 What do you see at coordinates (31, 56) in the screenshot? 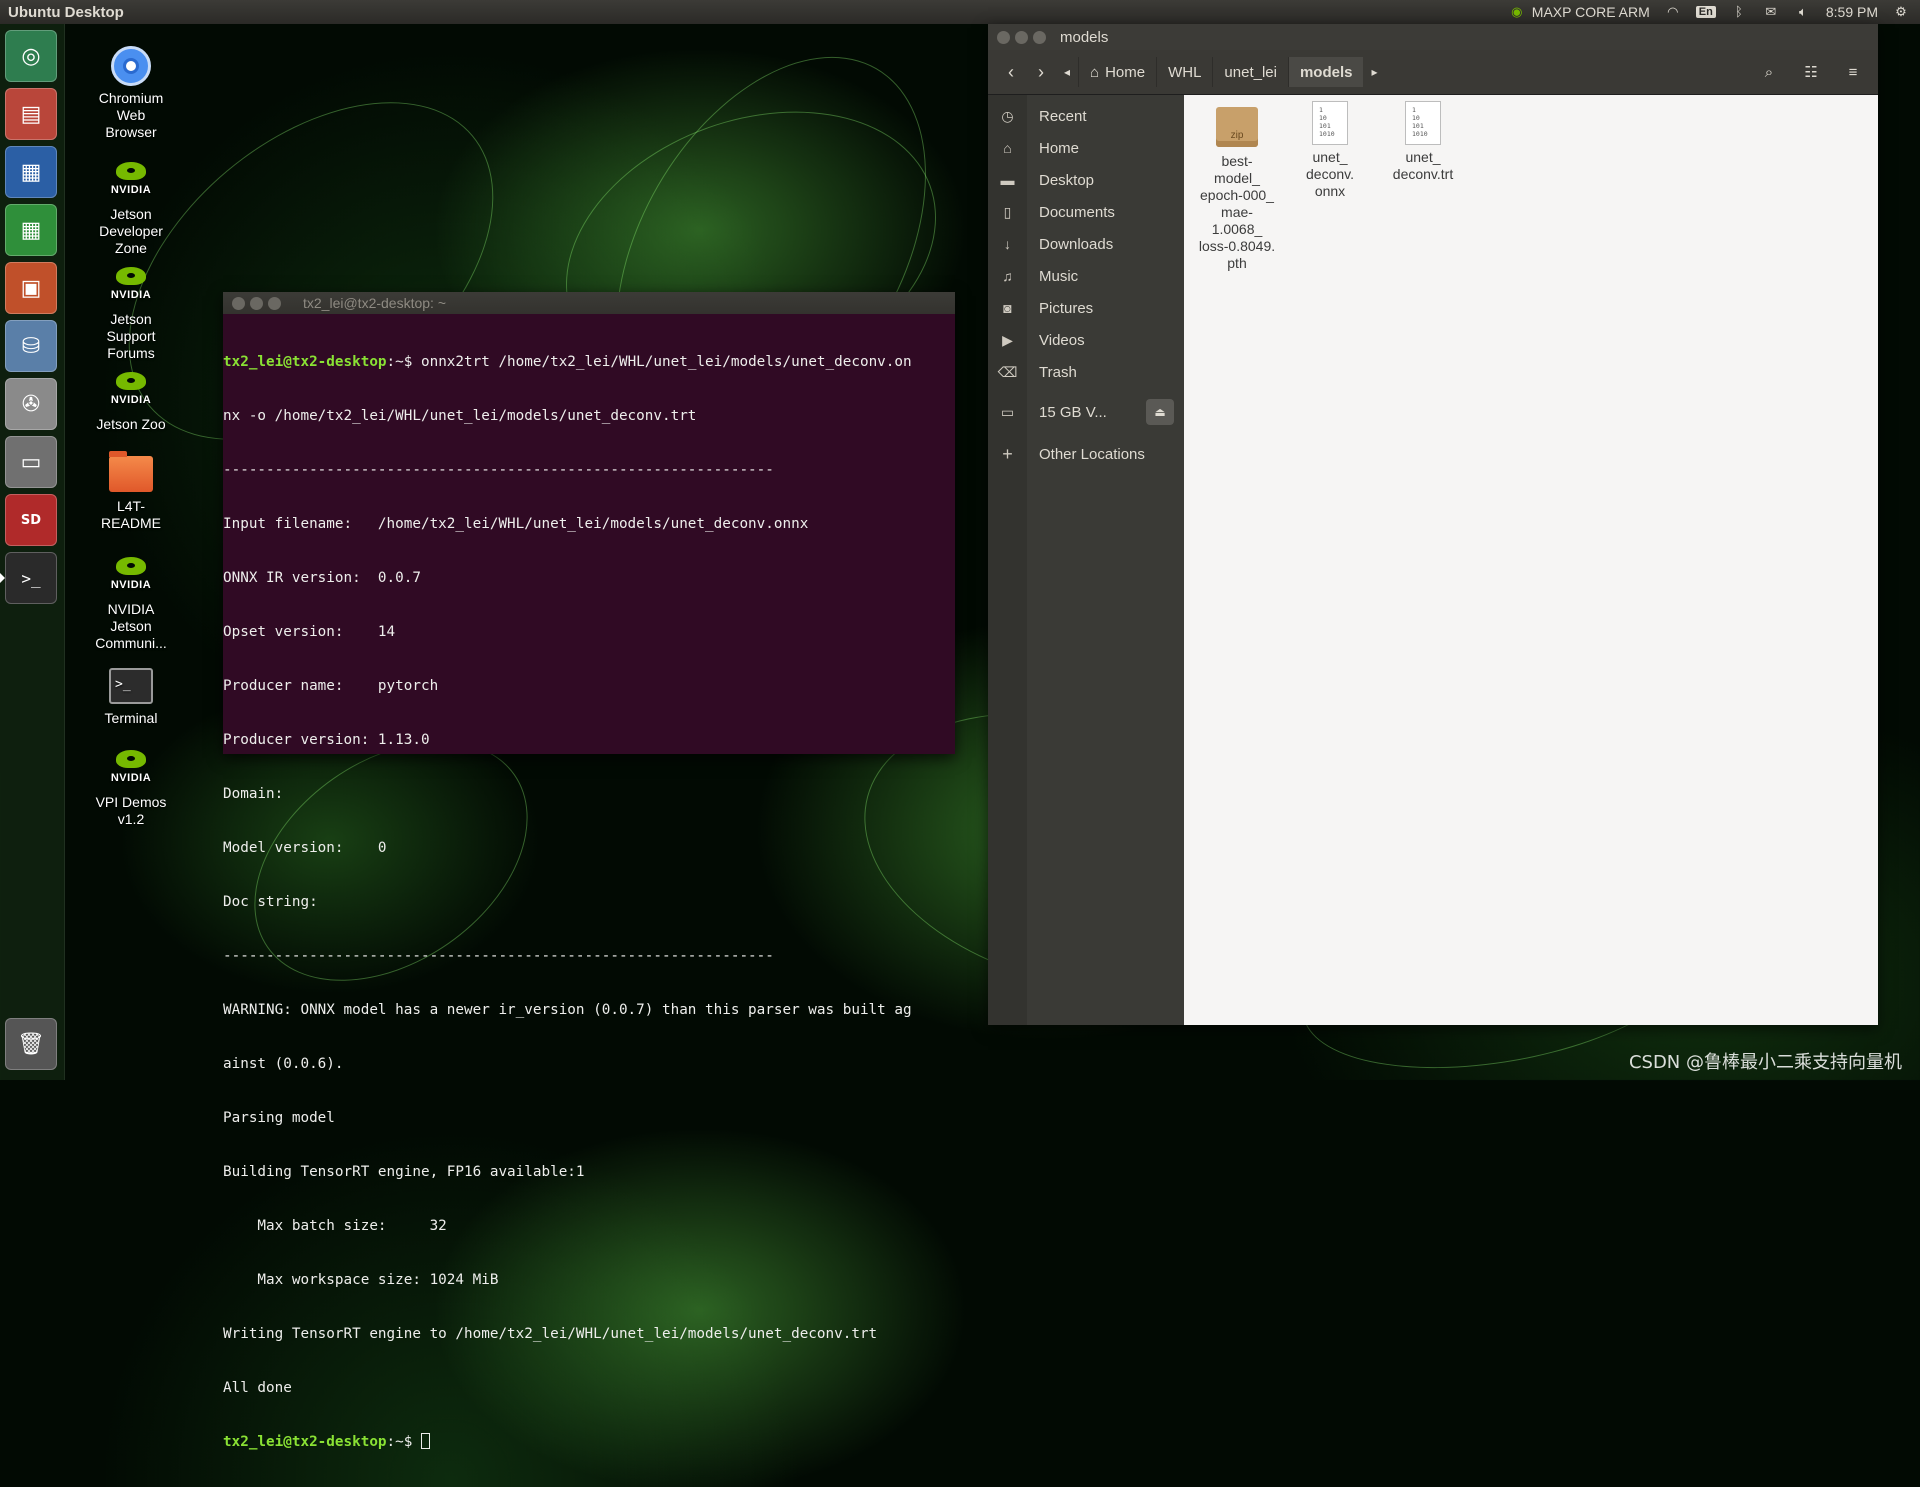
I see `dash-home-button: ◎` at bounding box center [31, 56].